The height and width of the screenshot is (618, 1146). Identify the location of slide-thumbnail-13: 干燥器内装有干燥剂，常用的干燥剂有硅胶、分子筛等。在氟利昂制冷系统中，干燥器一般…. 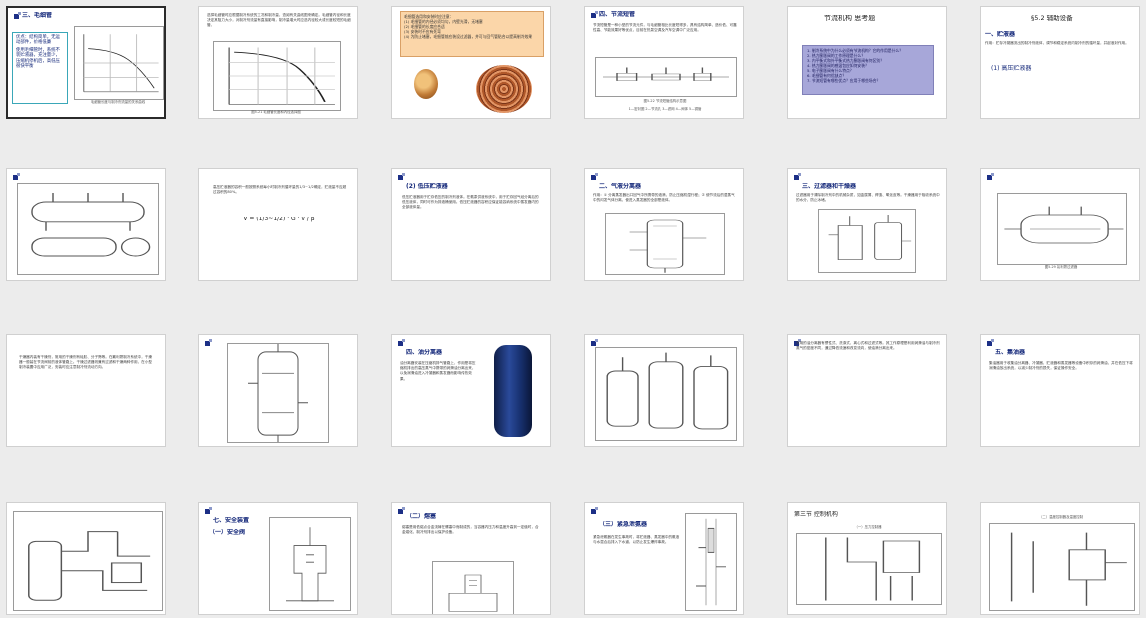
(86, 390).